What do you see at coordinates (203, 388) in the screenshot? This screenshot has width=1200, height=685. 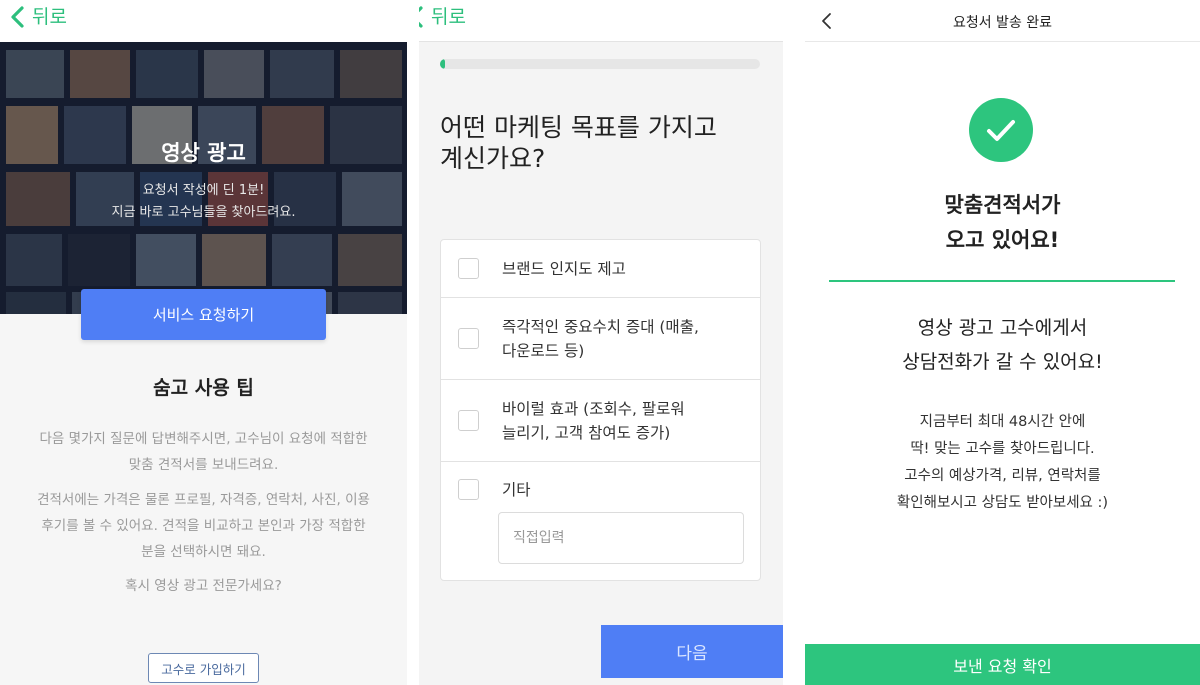 I see `tips-title: 숨고 사용 팁` at bounding box center [203, 388].